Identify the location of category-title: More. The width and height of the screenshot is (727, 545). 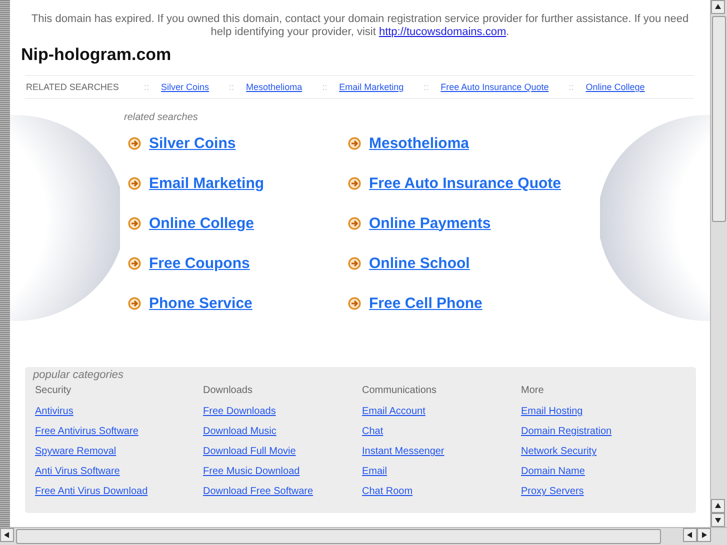
(533, 390).